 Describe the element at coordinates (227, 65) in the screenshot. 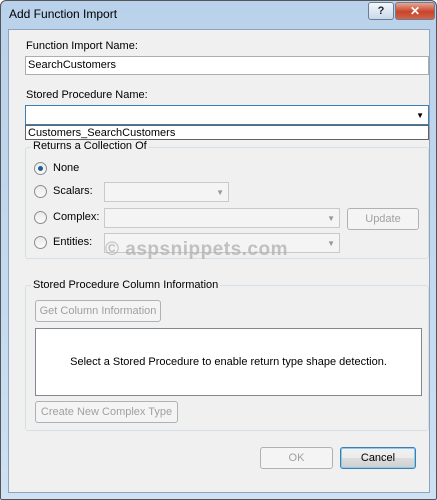

I see `function-import-name-input: SearchCustomers` at that location.